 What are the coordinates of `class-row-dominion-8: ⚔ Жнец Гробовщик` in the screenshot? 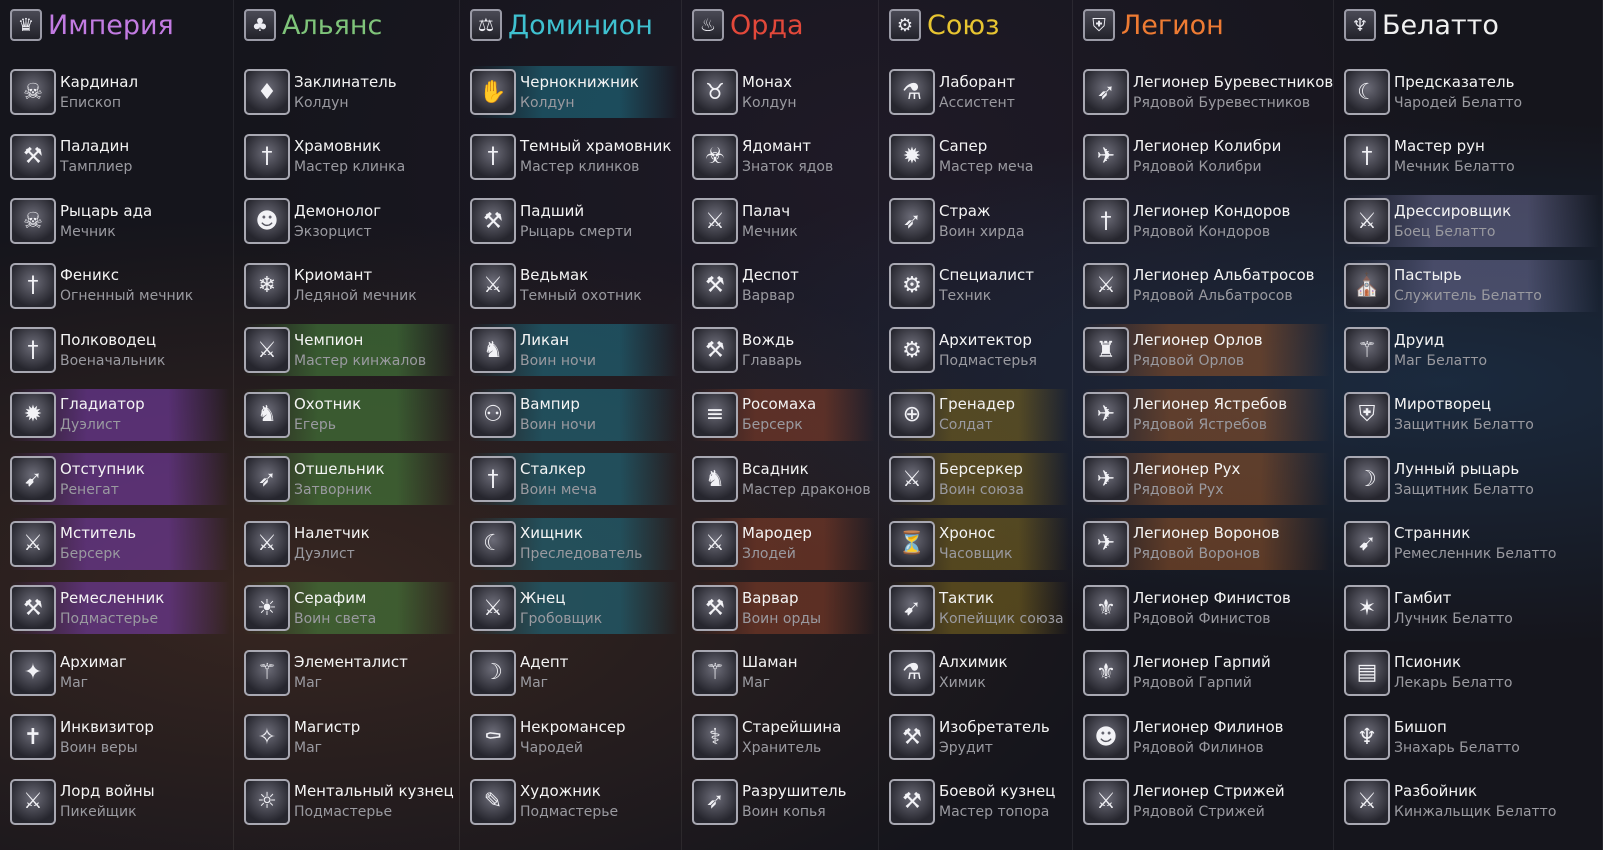 It's located at (574, 608).